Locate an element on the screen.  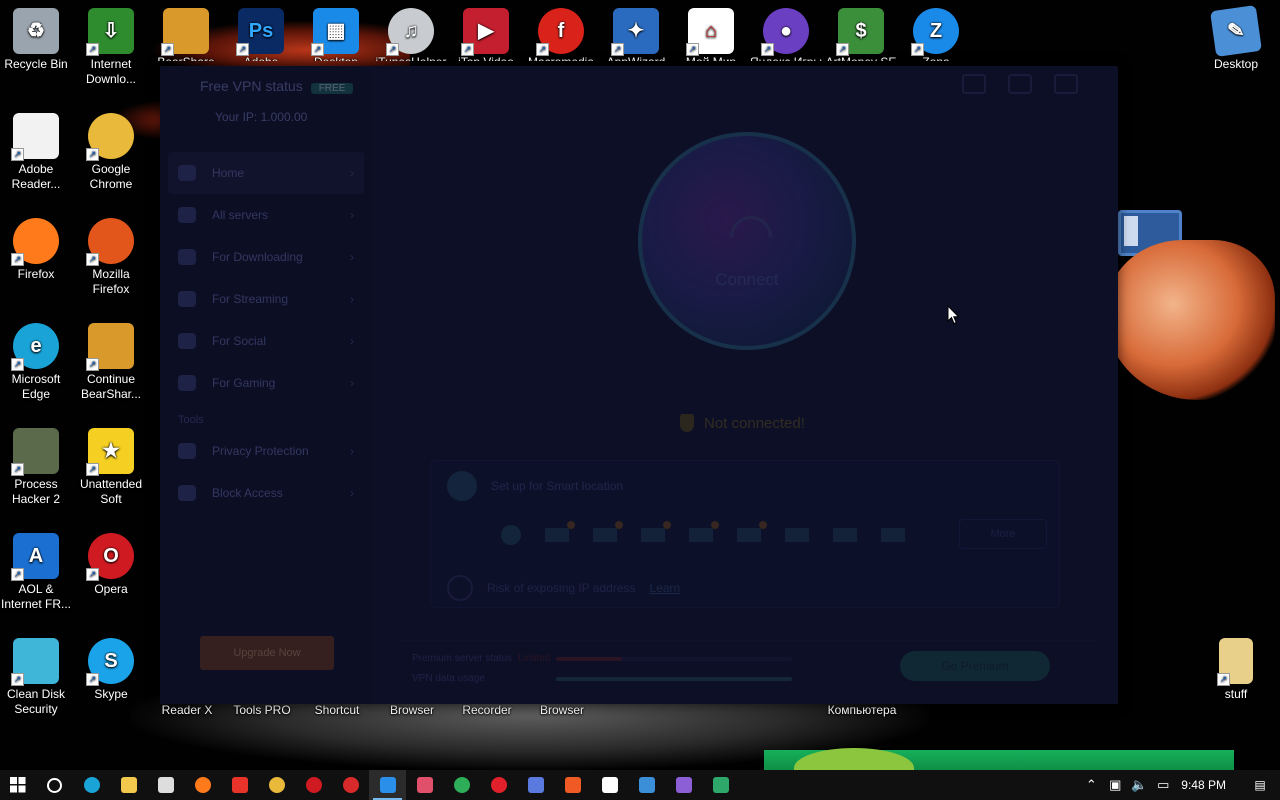
connect-button: Connect is located at coordinates (747, 241).